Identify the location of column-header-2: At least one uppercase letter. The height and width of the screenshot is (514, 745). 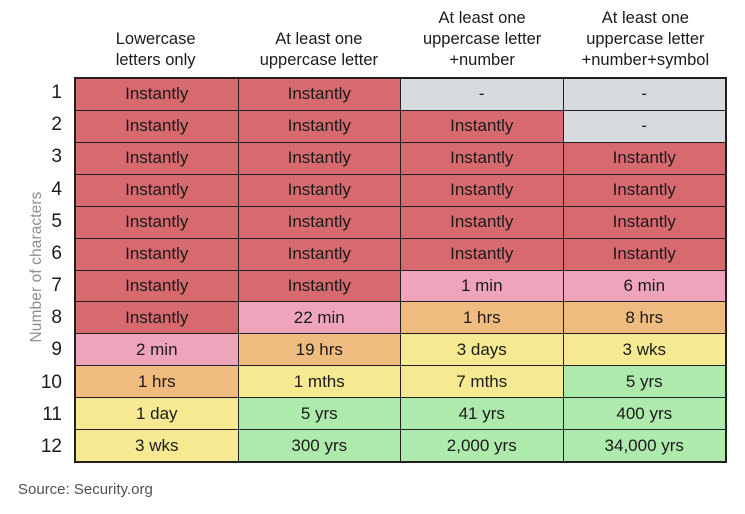
(318, 37).